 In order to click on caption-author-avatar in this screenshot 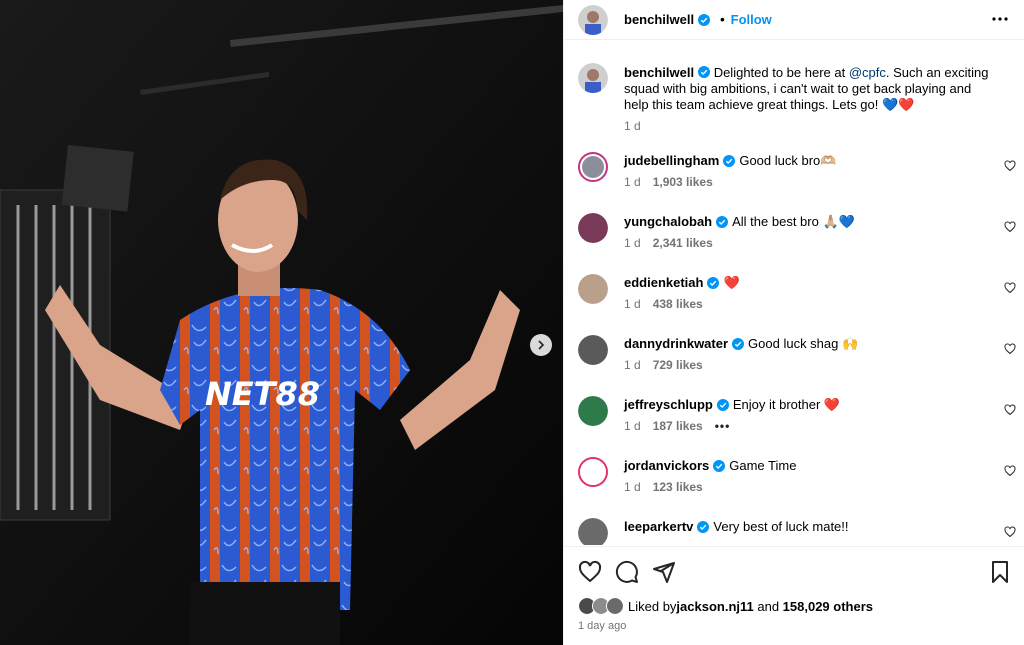, I will do `click(593, 78)`.